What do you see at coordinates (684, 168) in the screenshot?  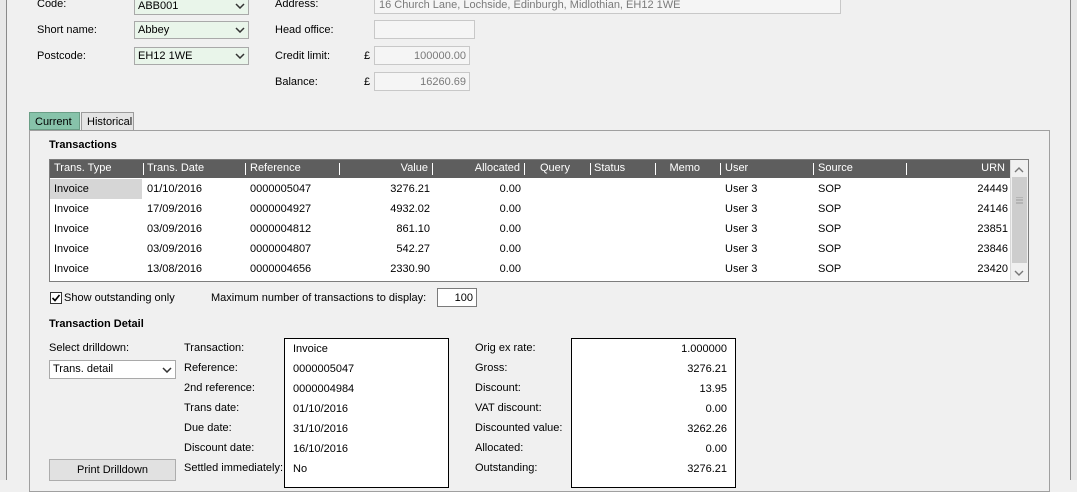 I see `col-header-memo: Memo` at bounding box center [684, 168].